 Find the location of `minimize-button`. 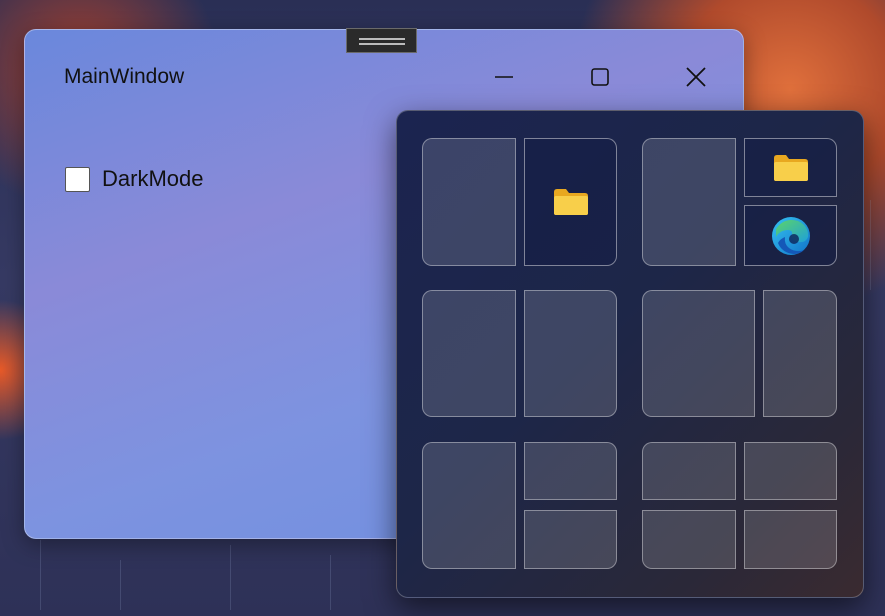

minimize-button is located at coordinates (504, 77).